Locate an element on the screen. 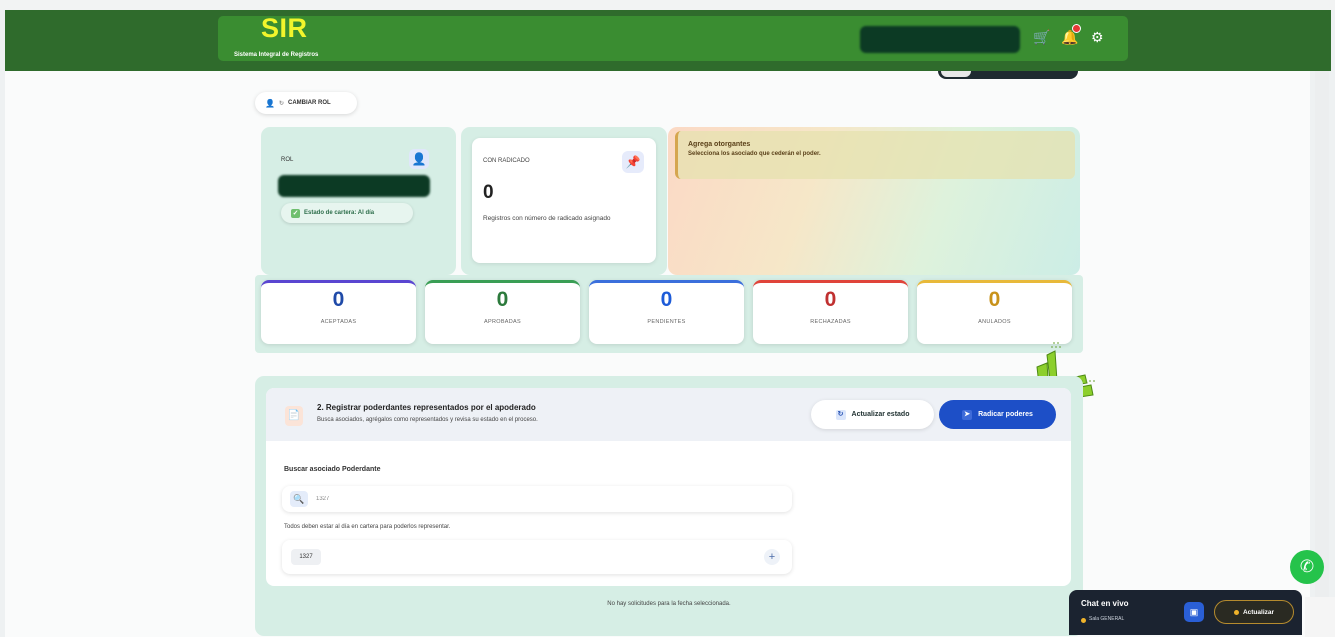 The image size is (1335, 637). stat-pendientes: 0 PENDIENTES is located at coordinates (666, 312).